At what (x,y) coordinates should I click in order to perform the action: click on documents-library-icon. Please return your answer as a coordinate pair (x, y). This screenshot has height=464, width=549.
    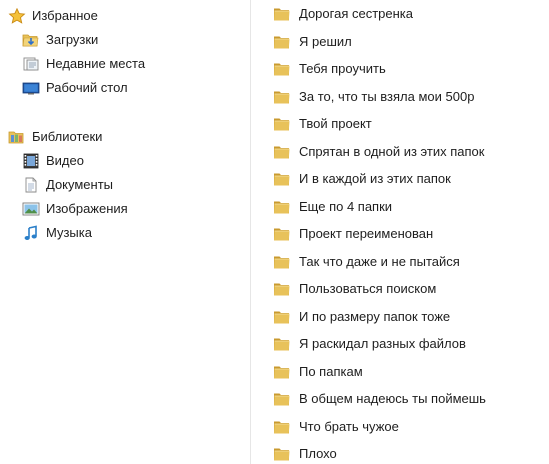
    Looking at the image, I should click on (31, 185).